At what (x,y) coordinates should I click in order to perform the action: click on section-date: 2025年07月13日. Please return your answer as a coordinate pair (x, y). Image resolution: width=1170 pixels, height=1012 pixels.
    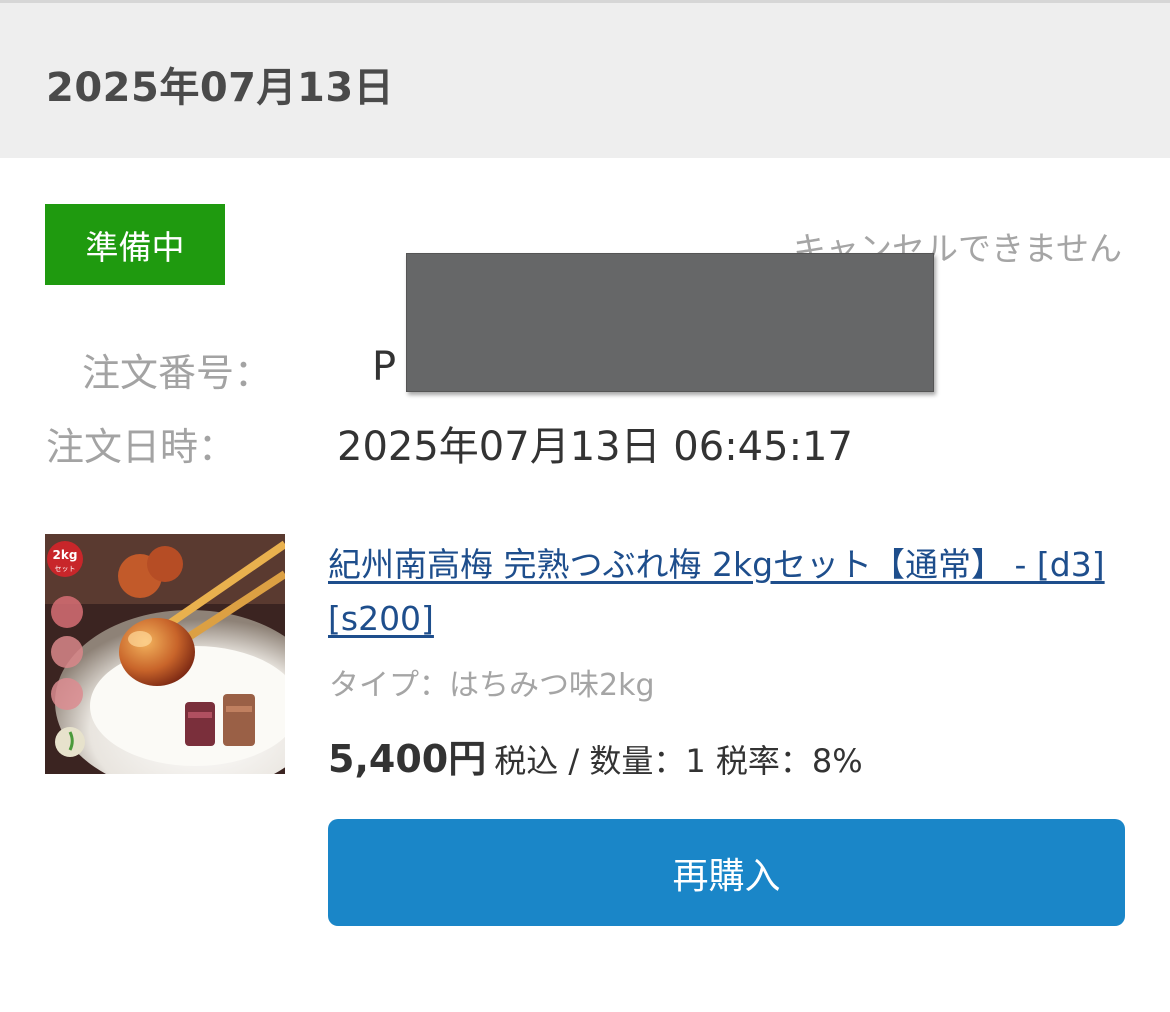
    Looking at the image, I should click on (220, 88).